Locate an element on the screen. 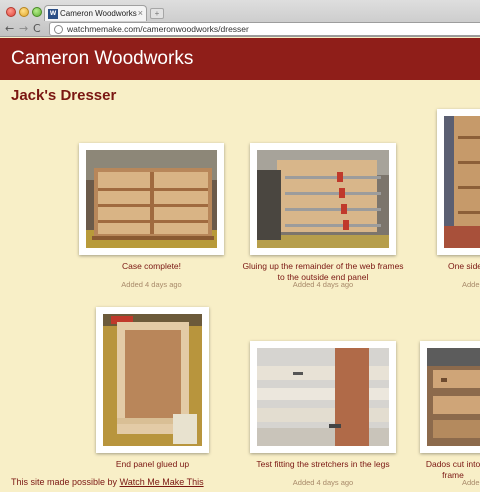 This screenshot has height=492, width=480. new-tab-button: + is located at coordinates (157, 13).